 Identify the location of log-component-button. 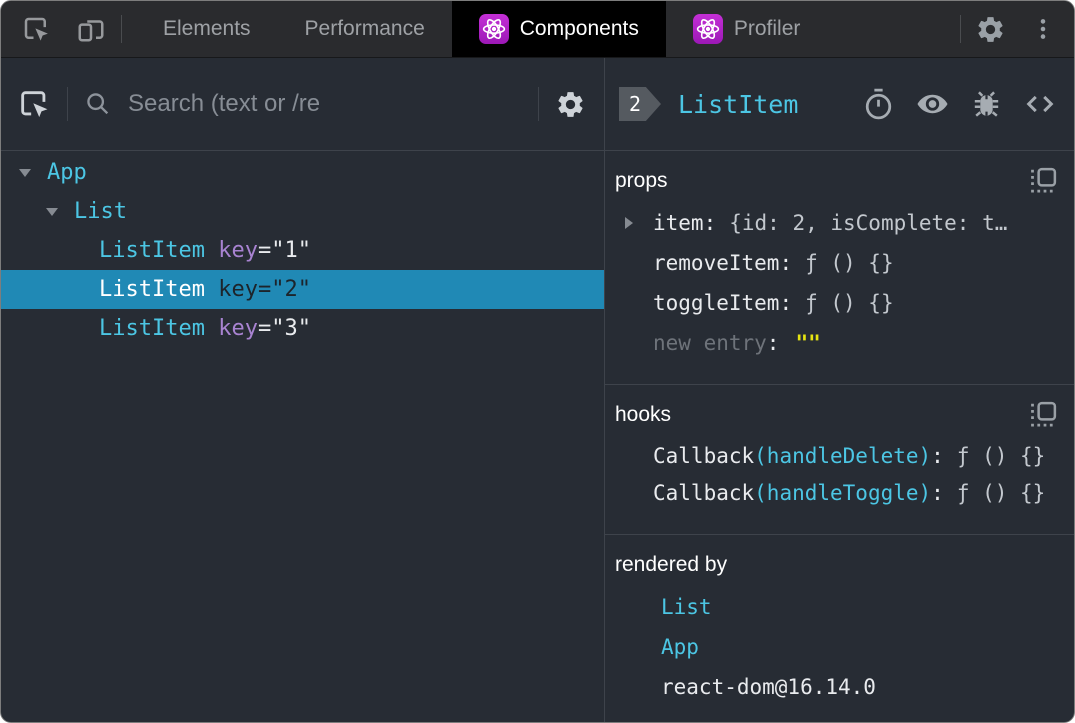
(986, 104).